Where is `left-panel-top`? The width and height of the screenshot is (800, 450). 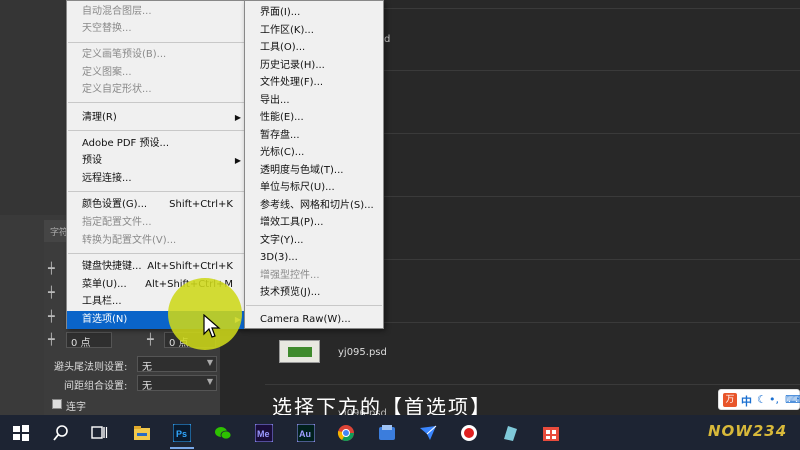 left-panel-top is located at coordinates (34, 107).